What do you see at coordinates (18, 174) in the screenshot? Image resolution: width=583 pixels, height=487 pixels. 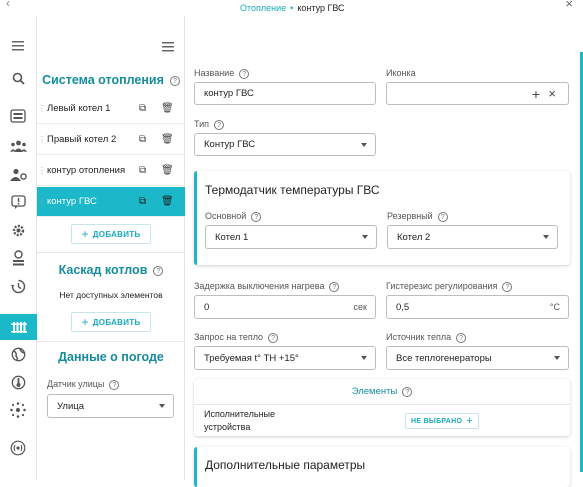 I see `user-settings-icon` at bounding box center [18, 174].